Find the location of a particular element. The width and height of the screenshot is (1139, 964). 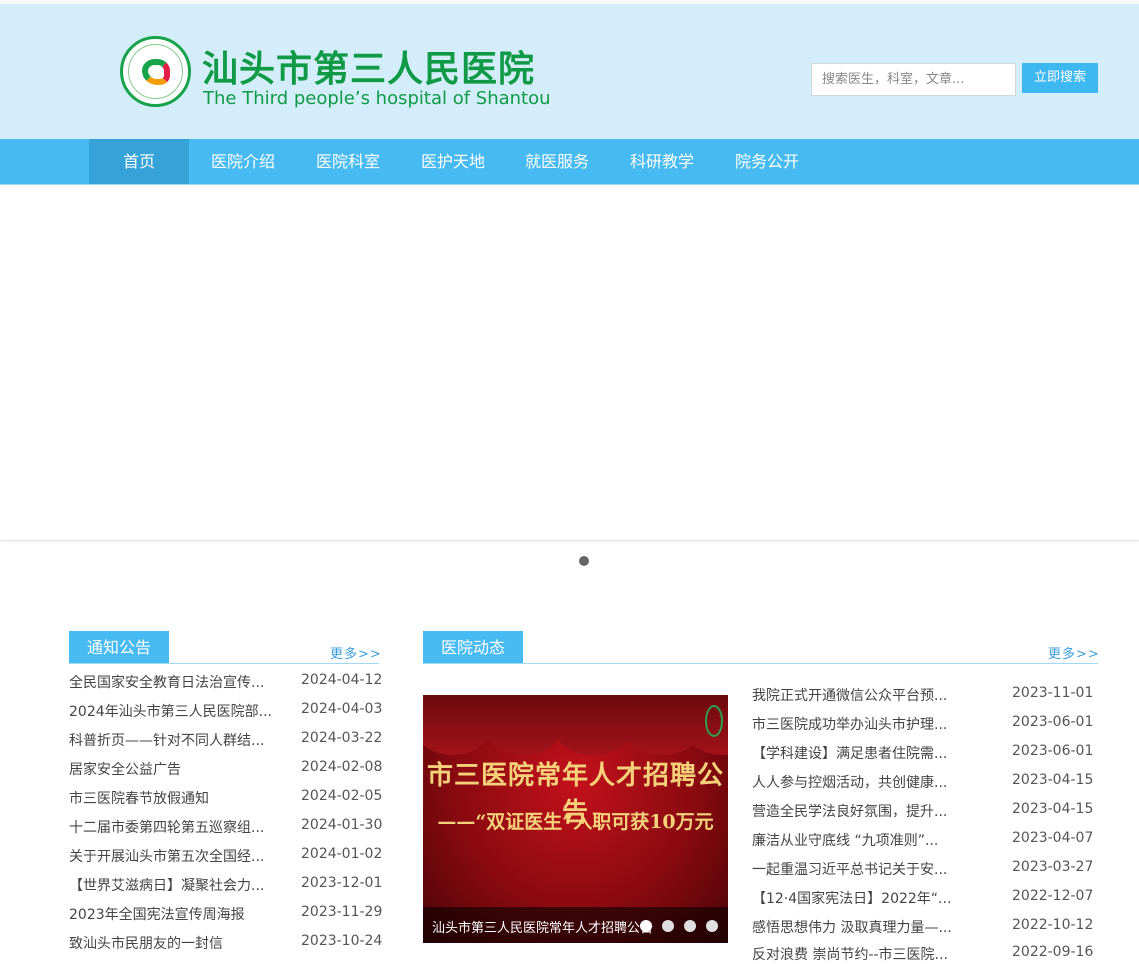

nav-item-departments: 医院科室 is located at coordinates (348, 161).